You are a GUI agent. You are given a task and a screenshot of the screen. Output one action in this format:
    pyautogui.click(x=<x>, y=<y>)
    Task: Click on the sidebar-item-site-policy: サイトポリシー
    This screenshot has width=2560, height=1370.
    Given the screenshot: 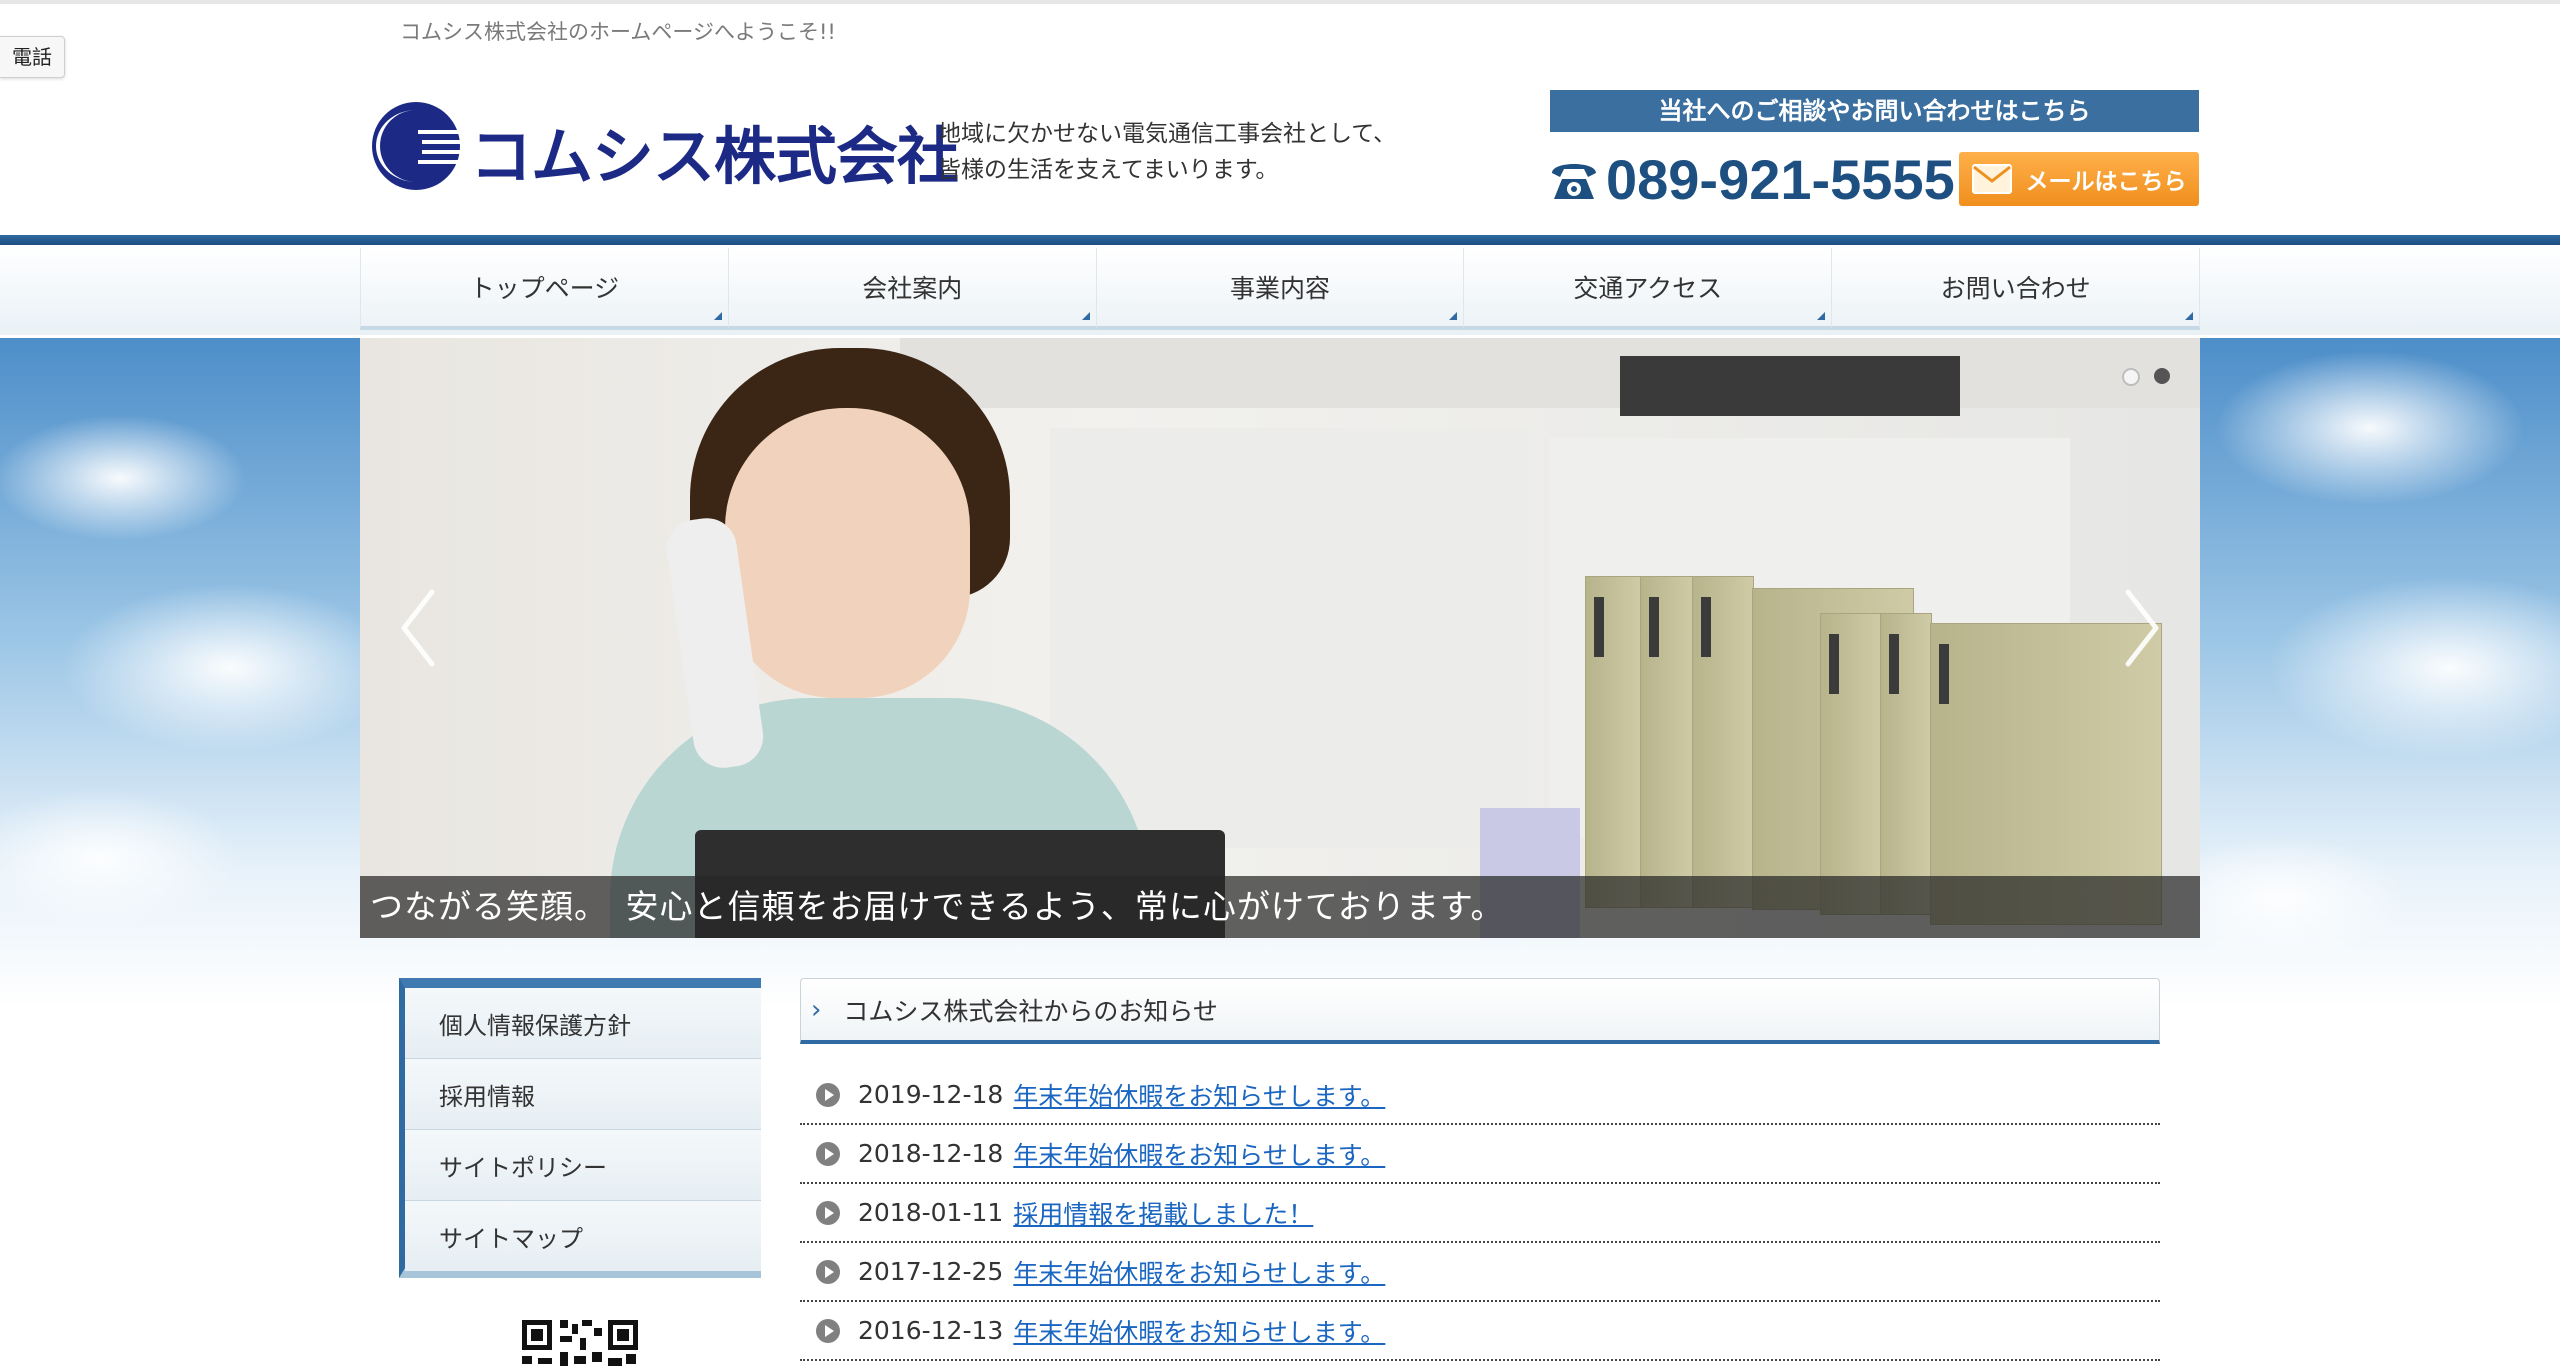 What is the action you would take?
    pyautogui.click(x=583, y=1165)
    